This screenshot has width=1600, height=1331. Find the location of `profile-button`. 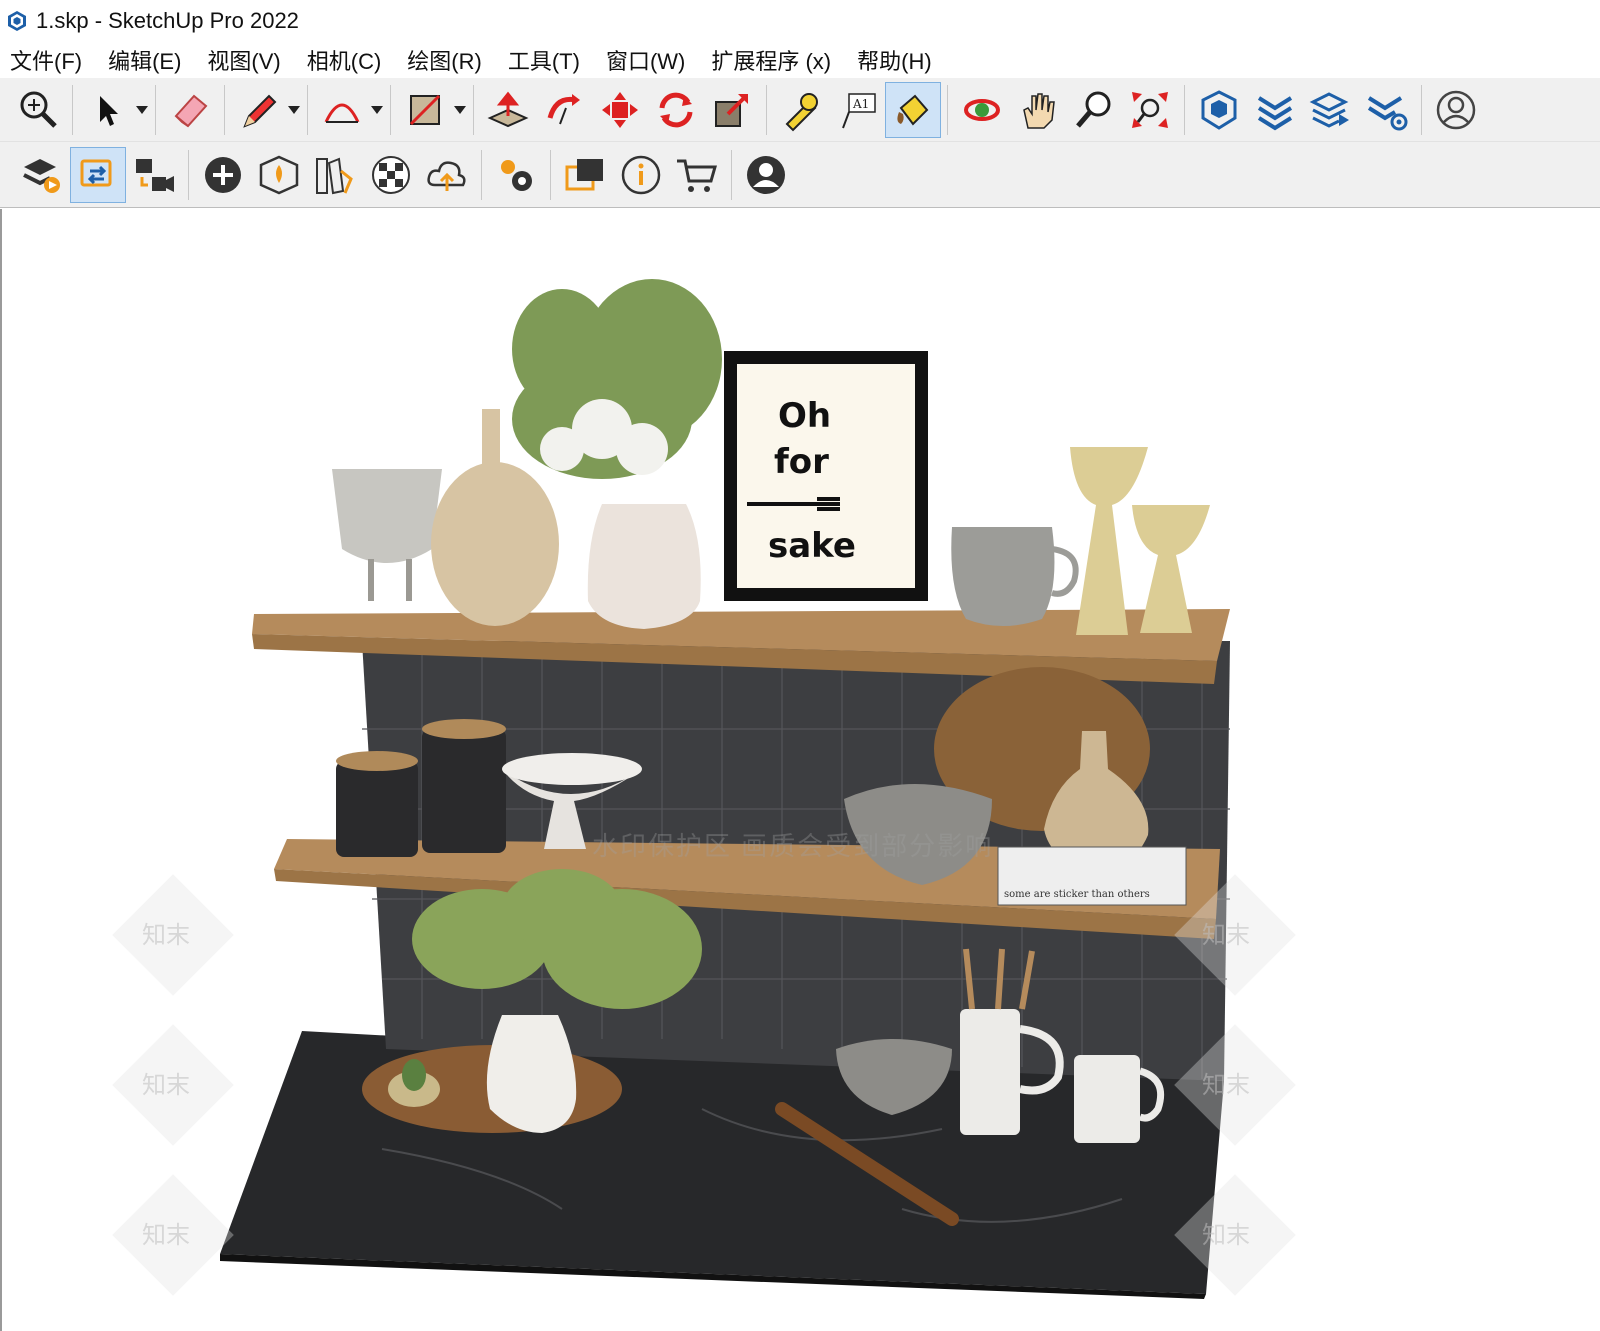

profile-button is located at coordinates (766, 175).